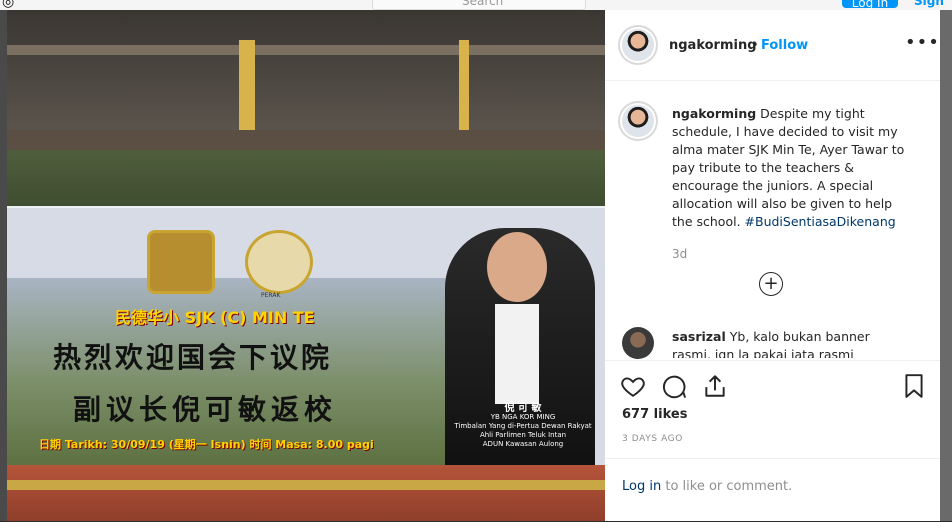 The height and width of the screenshot is (522, 952). I want to click on signup-link: Sign, so click(929, 4).